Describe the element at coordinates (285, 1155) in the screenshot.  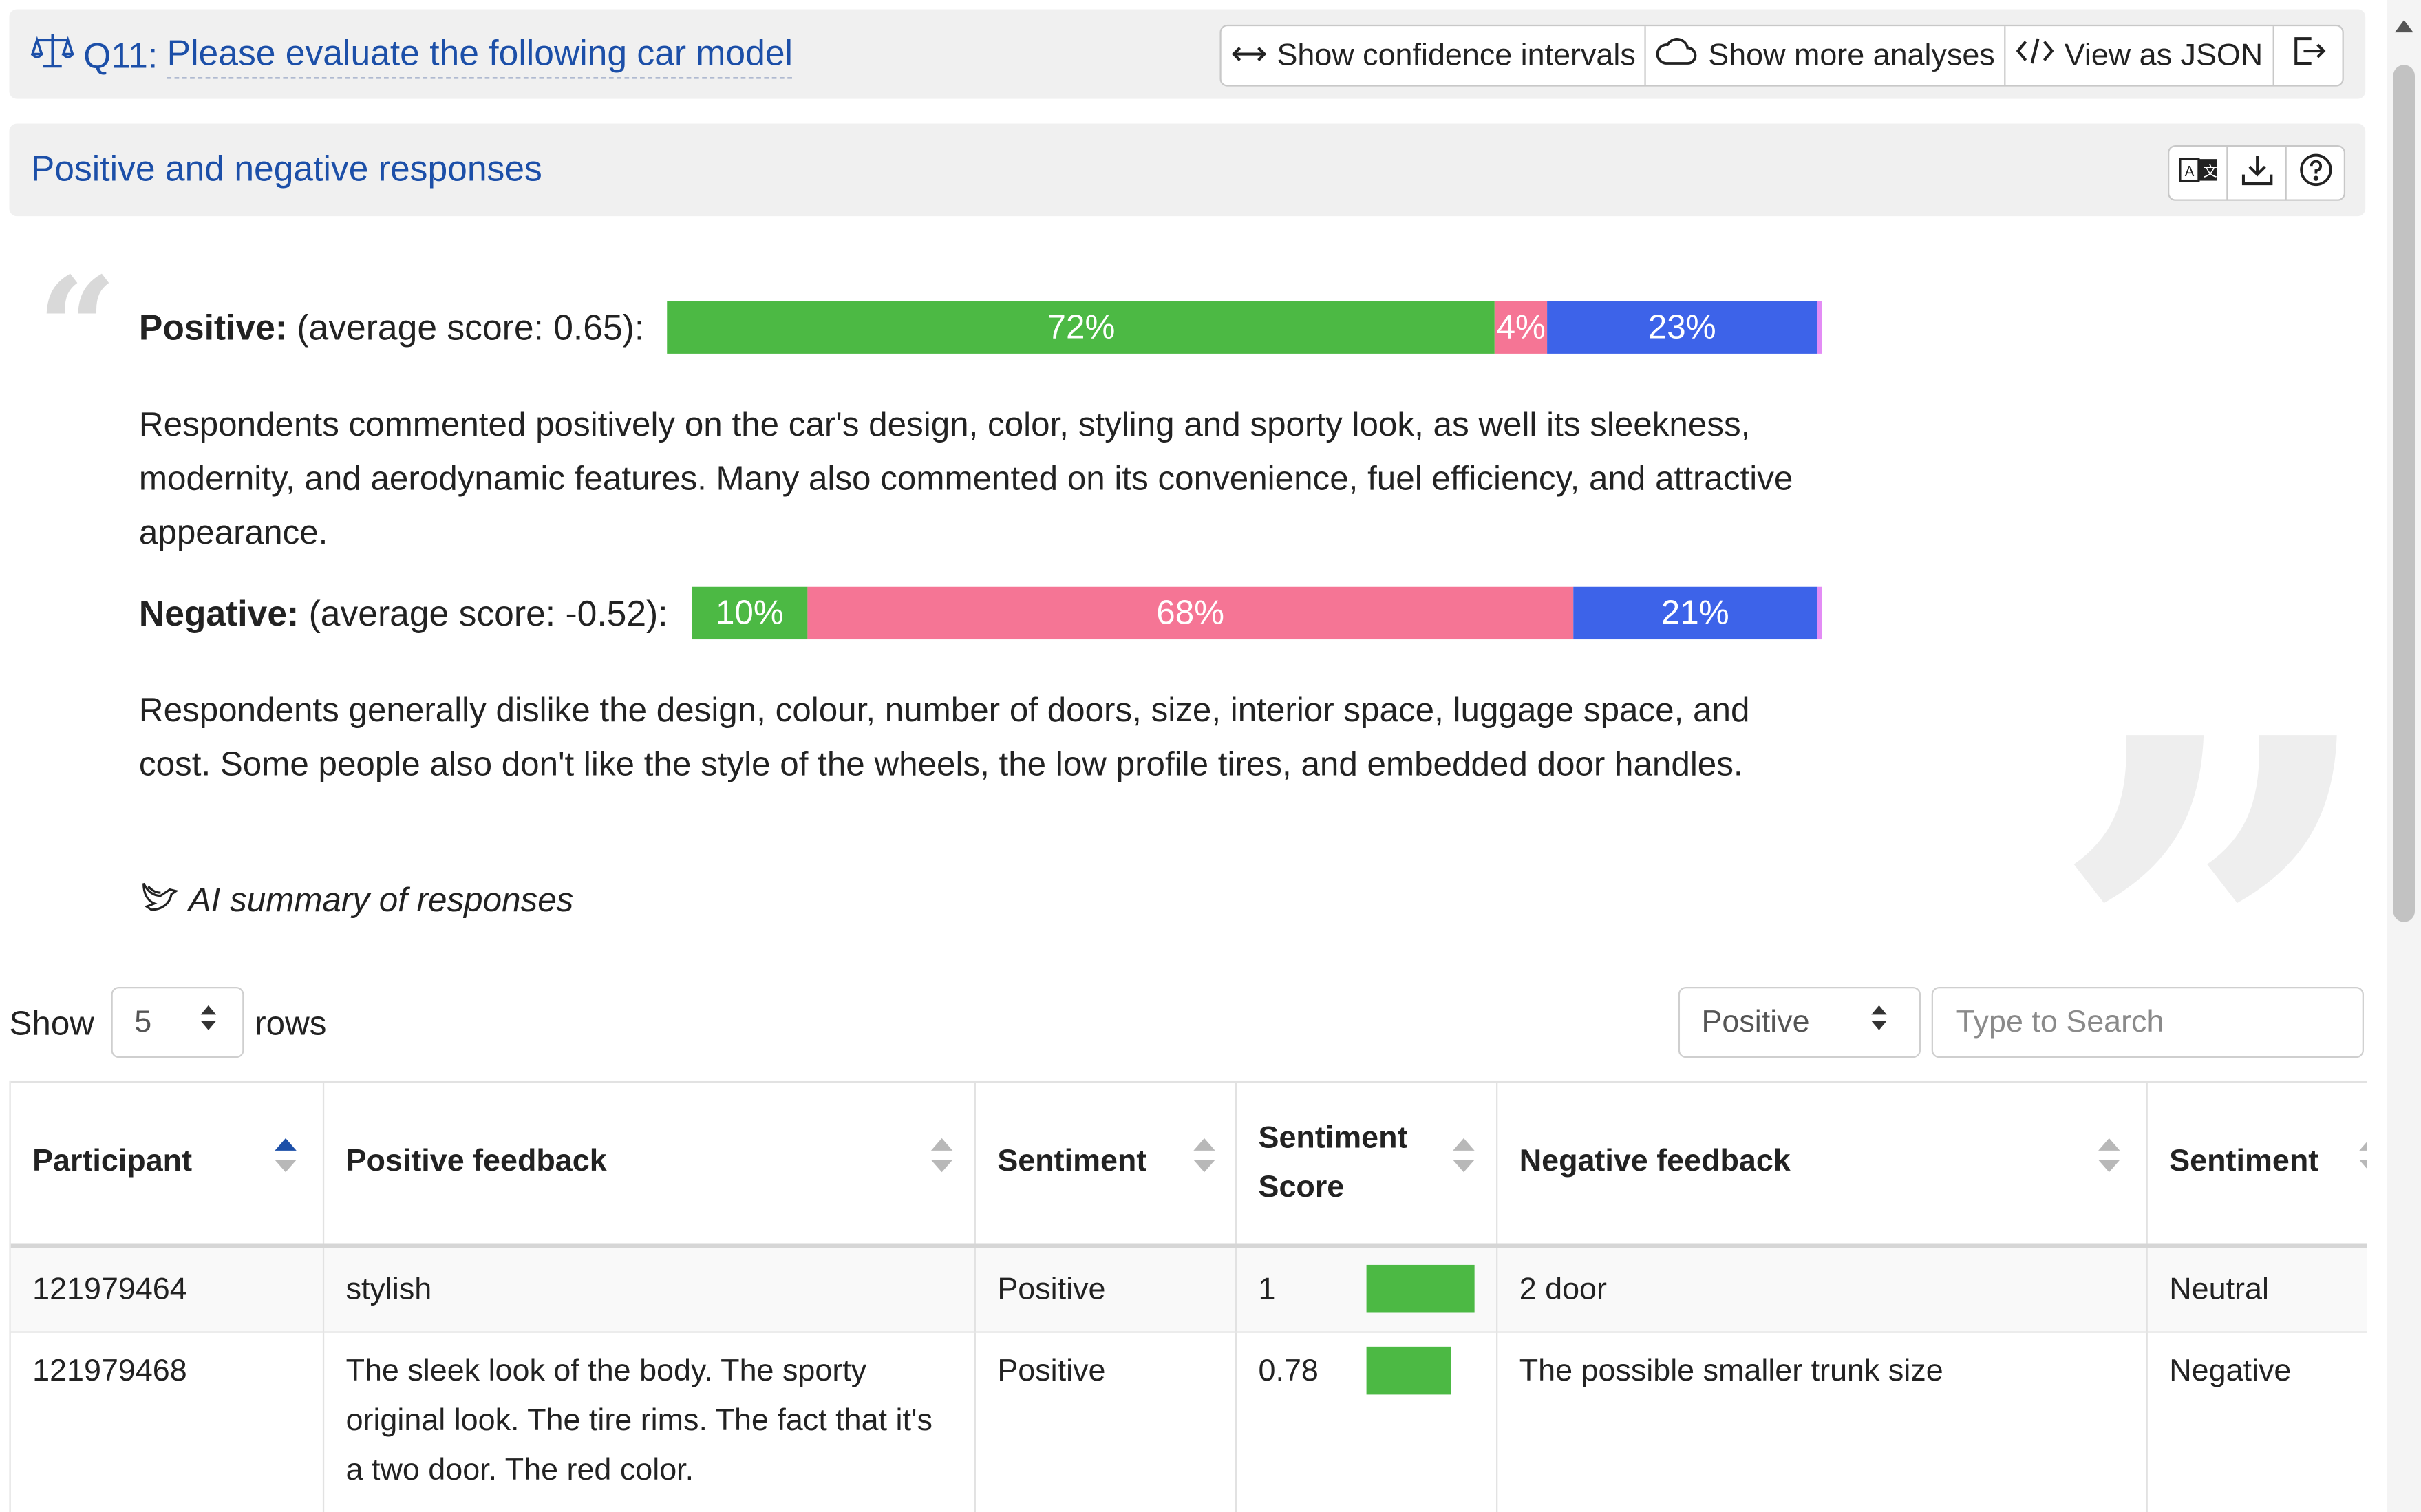
I see `sort-ascending-icon` at that location.